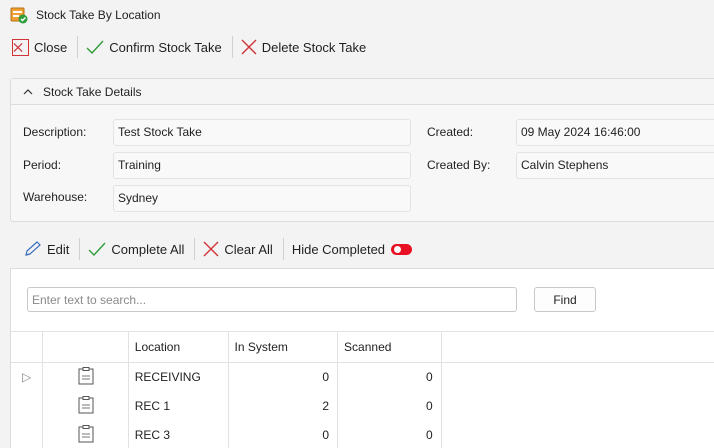  Describe the element at coordinates (615, 132) in the screenshot. I see `created-field: 09 May 2024 16:46:00` at that location.